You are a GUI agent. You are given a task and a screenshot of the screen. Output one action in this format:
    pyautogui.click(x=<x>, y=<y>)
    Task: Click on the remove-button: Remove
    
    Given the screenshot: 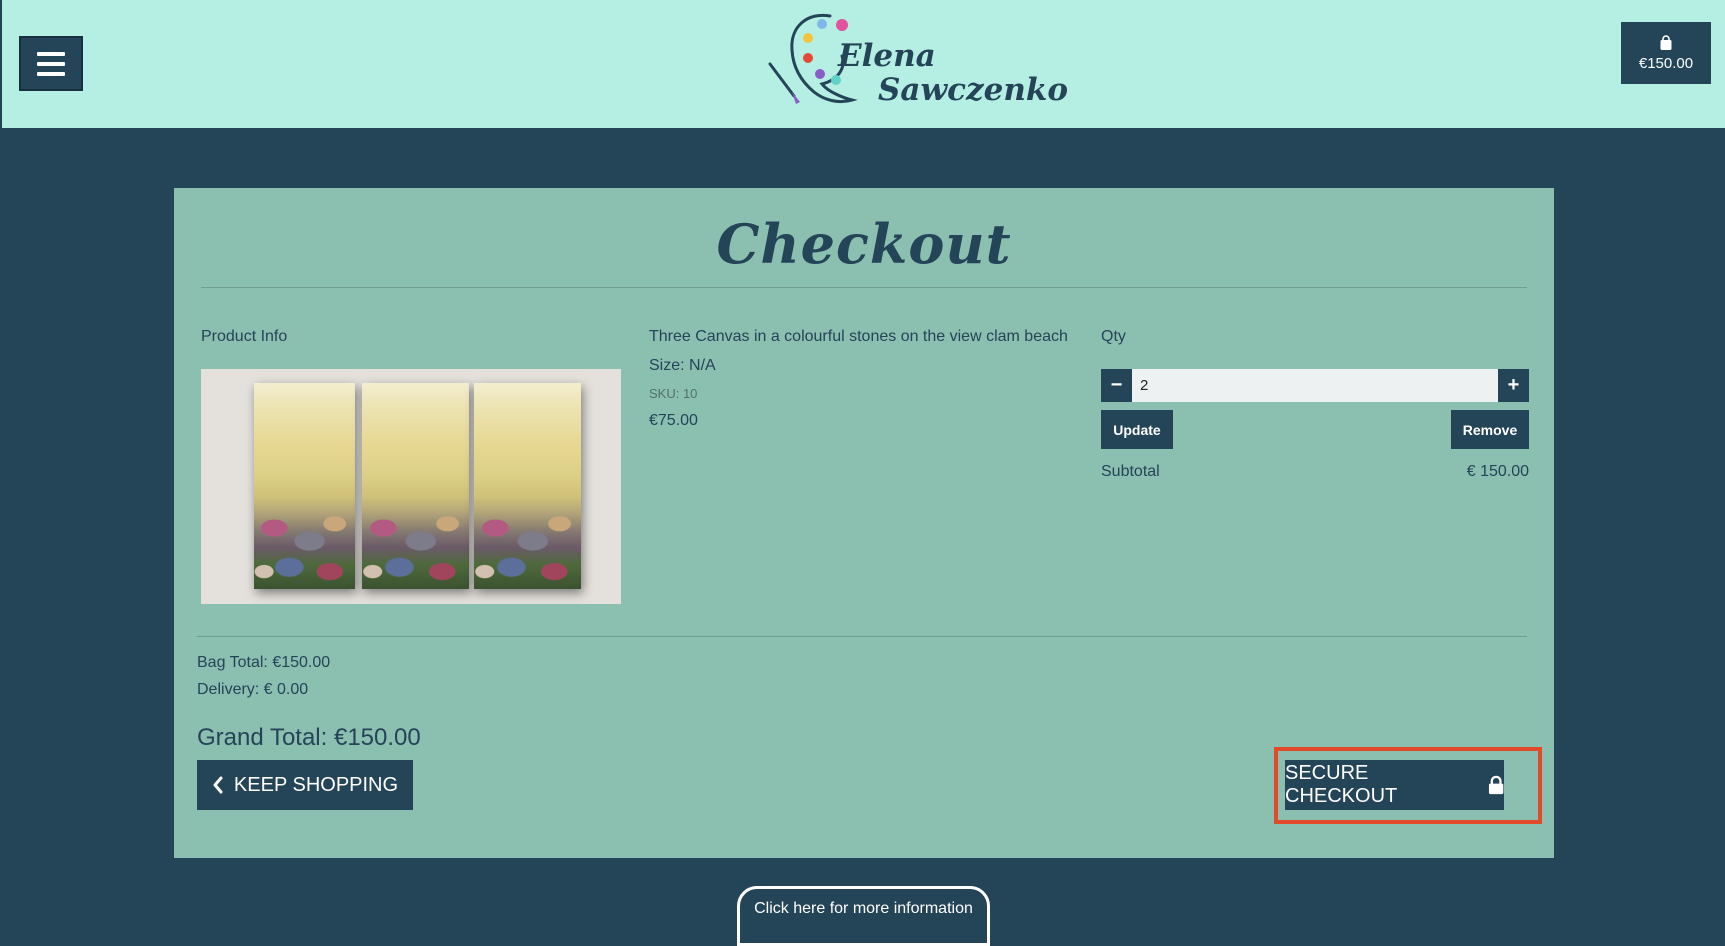 What is the action you would take?
    pyautogui.click(x=1490, y=429)
    